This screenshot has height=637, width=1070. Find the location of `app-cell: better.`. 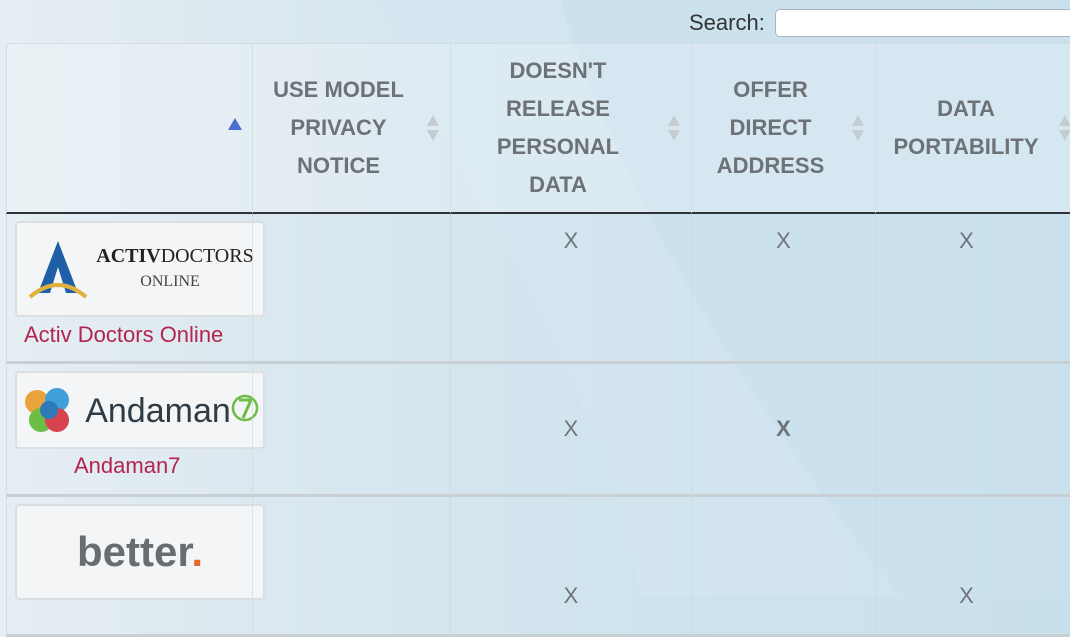

app-cell: better. is located at coordinates (135, 567).